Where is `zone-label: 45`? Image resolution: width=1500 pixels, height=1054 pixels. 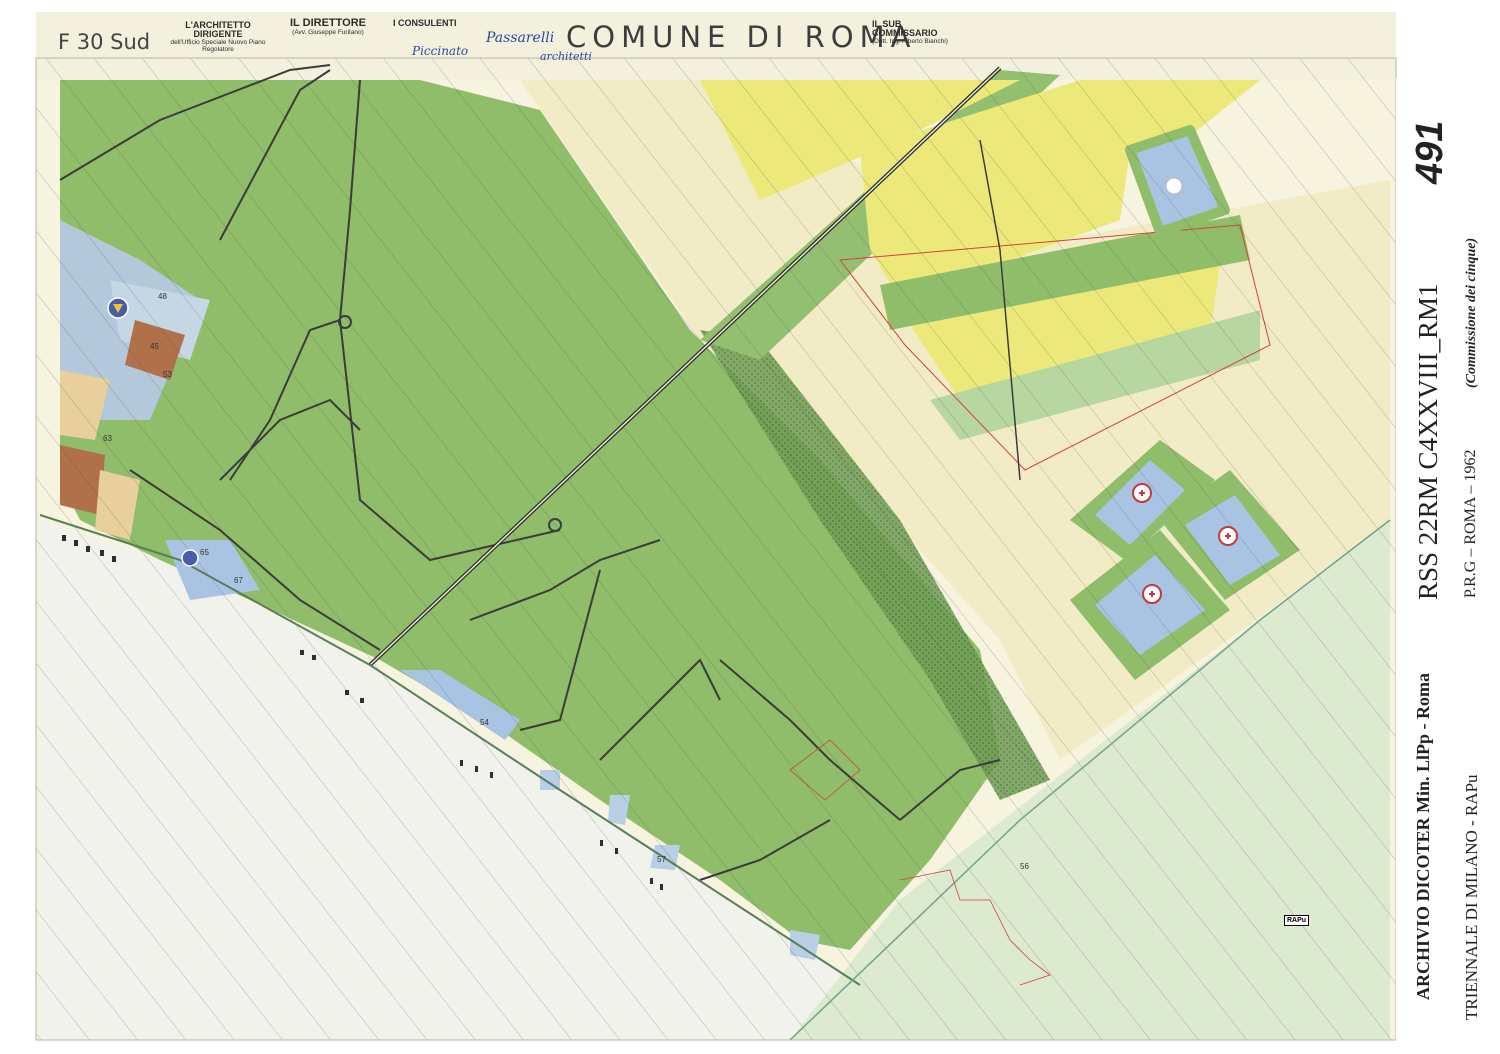
zone-label: 45 is located at coordinates (154, 346).